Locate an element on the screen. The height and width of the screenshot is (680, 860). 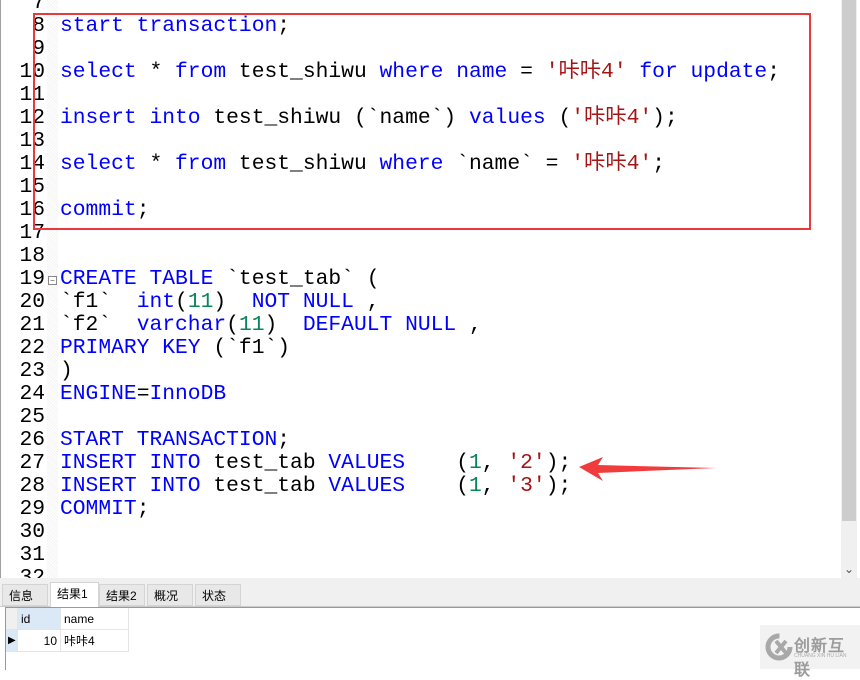
scrollbar-thumb is located at coordinates (849, 260).